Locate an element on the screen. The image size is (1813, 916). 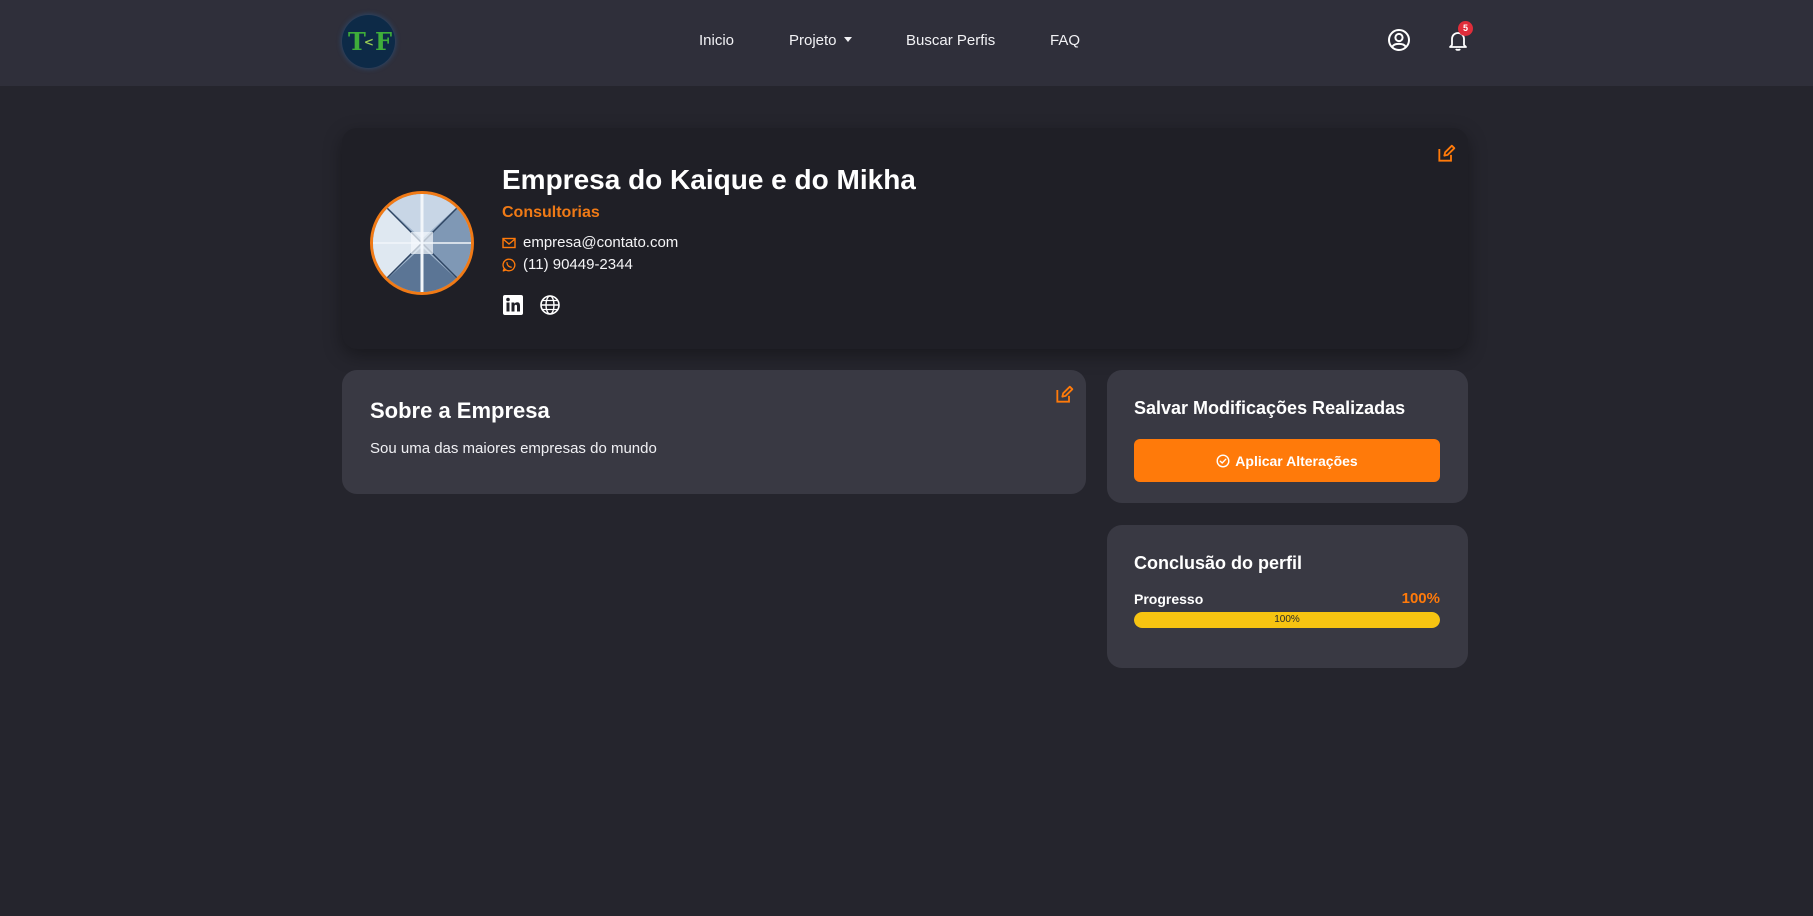
avatar-image is located at coordinates (422, 243).